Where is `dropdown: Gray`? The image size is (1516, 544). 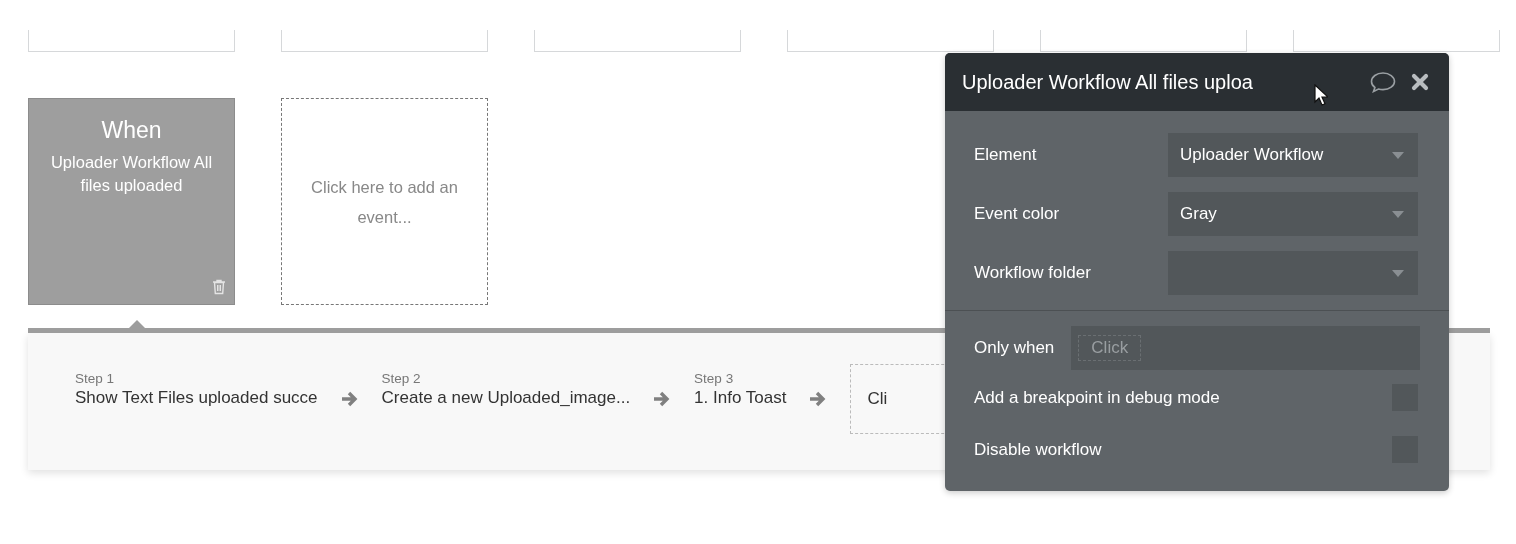 dropdown: Gray is located at coordinates (1293, 214).